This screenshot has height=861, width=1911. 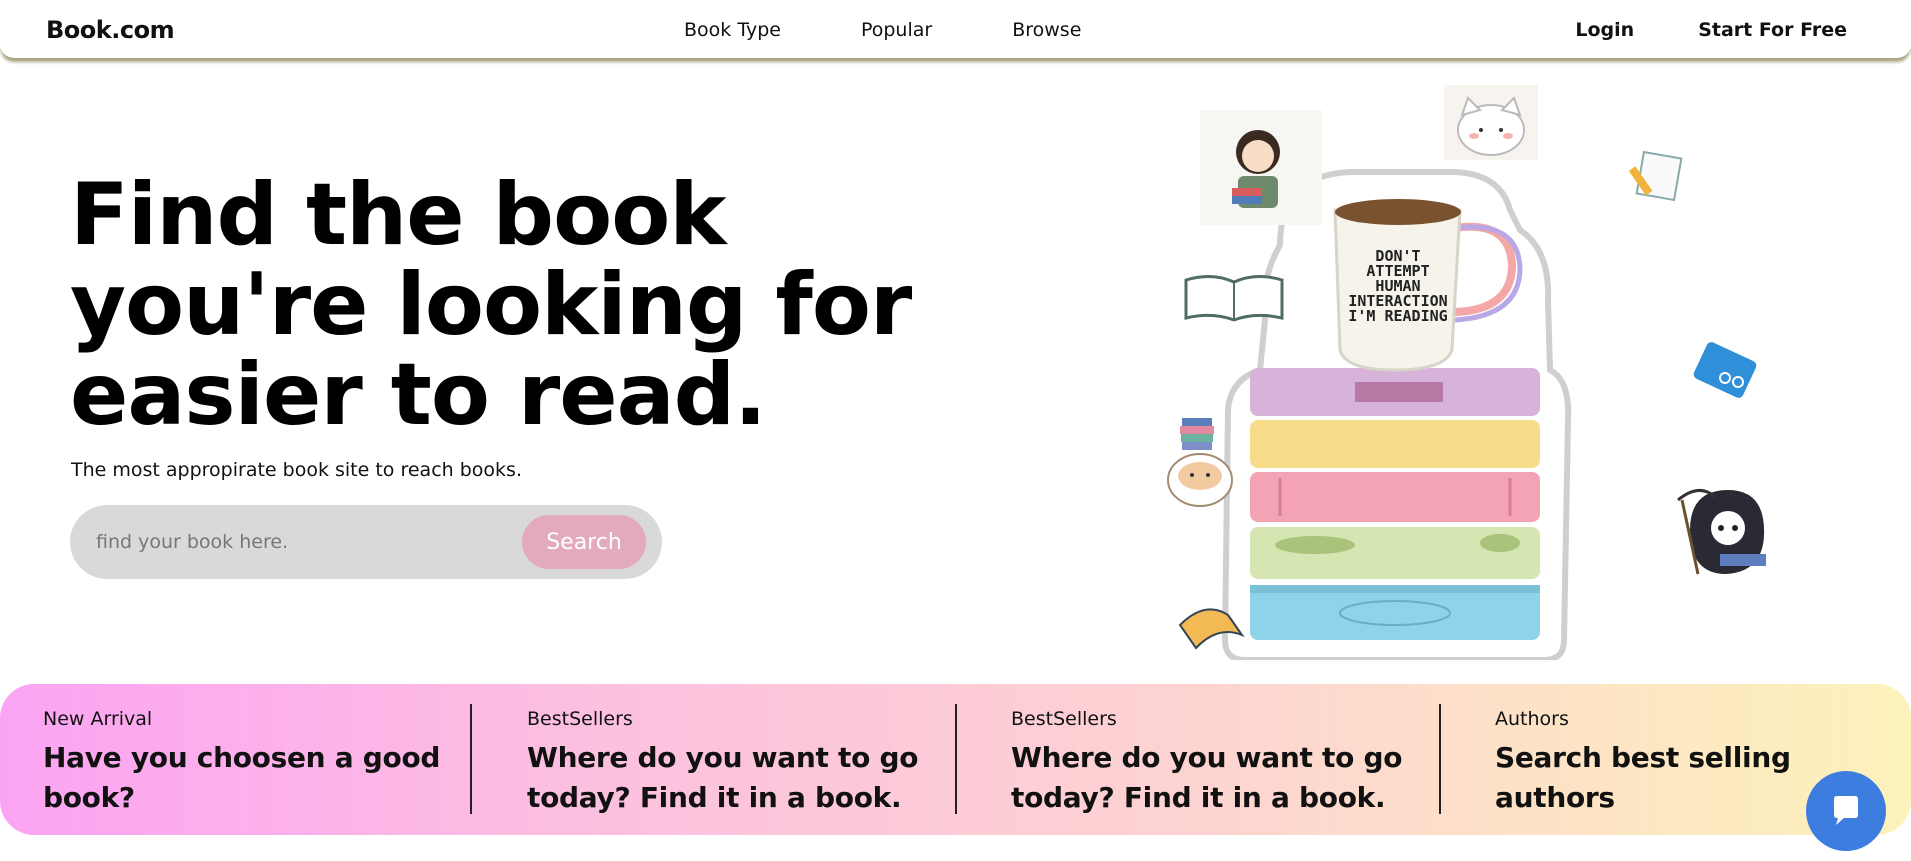 What do you see at coordinates (1772, 30) in the screenshot?
I see `start-for-free-link: Start For Free` at bounding box center [1772, 30].